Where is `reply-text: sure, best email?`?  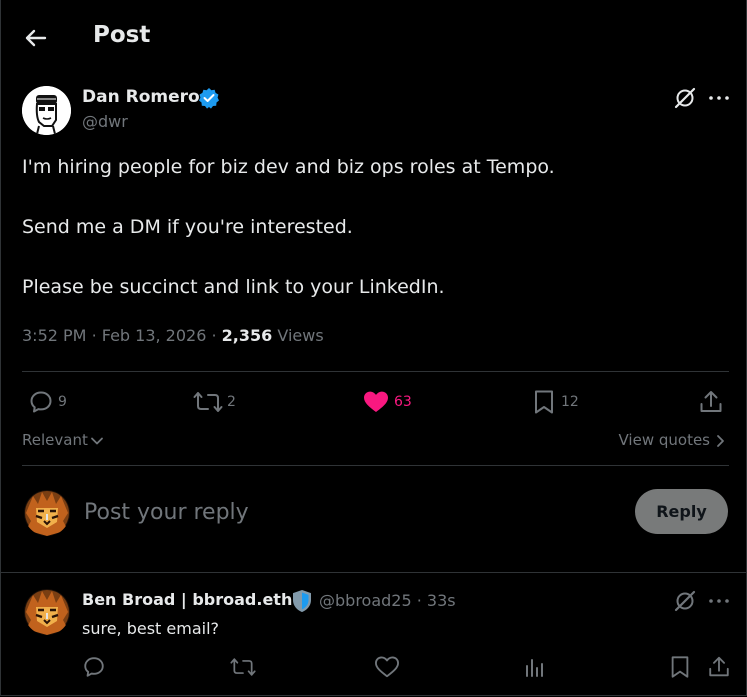 reply-text: sure, best email? is located at coordinates (151, 628).